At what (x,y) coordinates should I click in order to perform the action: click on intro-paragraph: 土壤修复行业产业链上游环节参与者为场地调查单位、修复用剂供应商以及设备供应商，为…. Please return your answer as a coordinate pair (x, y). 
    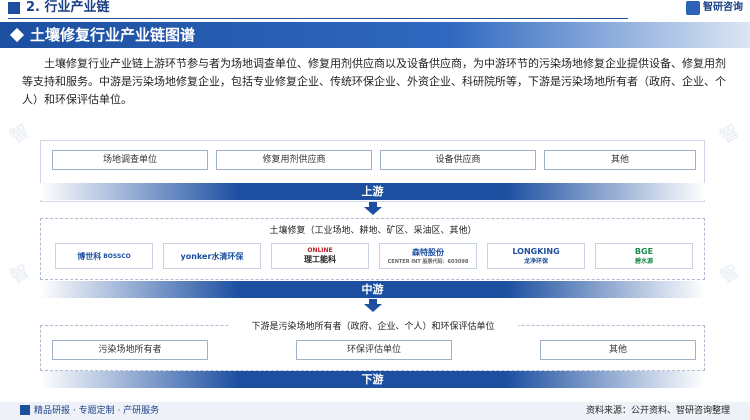
    Looking at the image, I should click on (374, 81).